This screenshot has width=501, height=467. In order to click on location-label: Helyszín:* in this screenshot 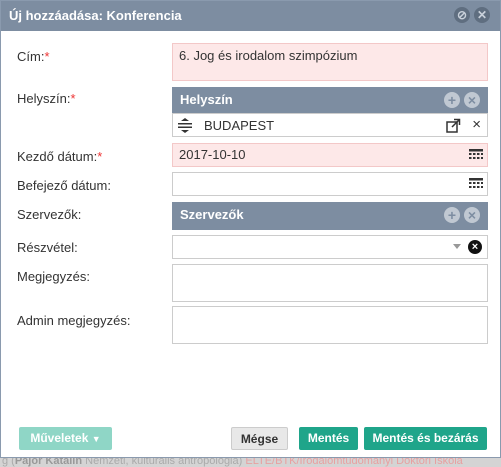, I will do `click(46, 98)`.